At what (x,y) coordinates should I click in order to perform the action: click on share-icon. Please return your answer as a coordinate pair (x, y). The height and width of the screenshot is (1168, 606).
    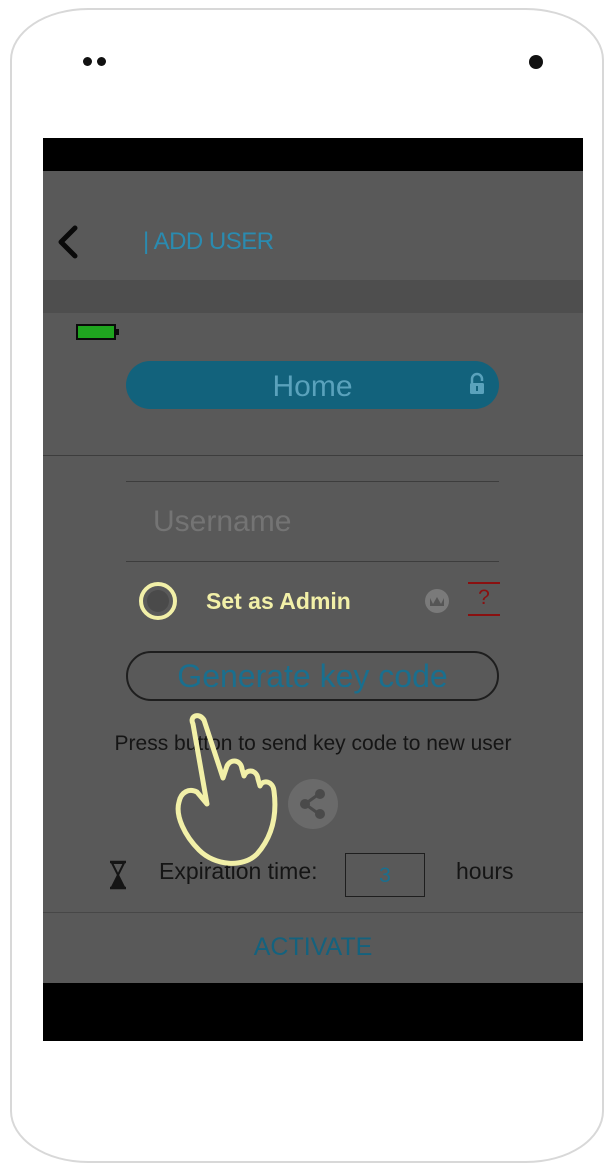
    Looking at the image, I should click on (313, 804).